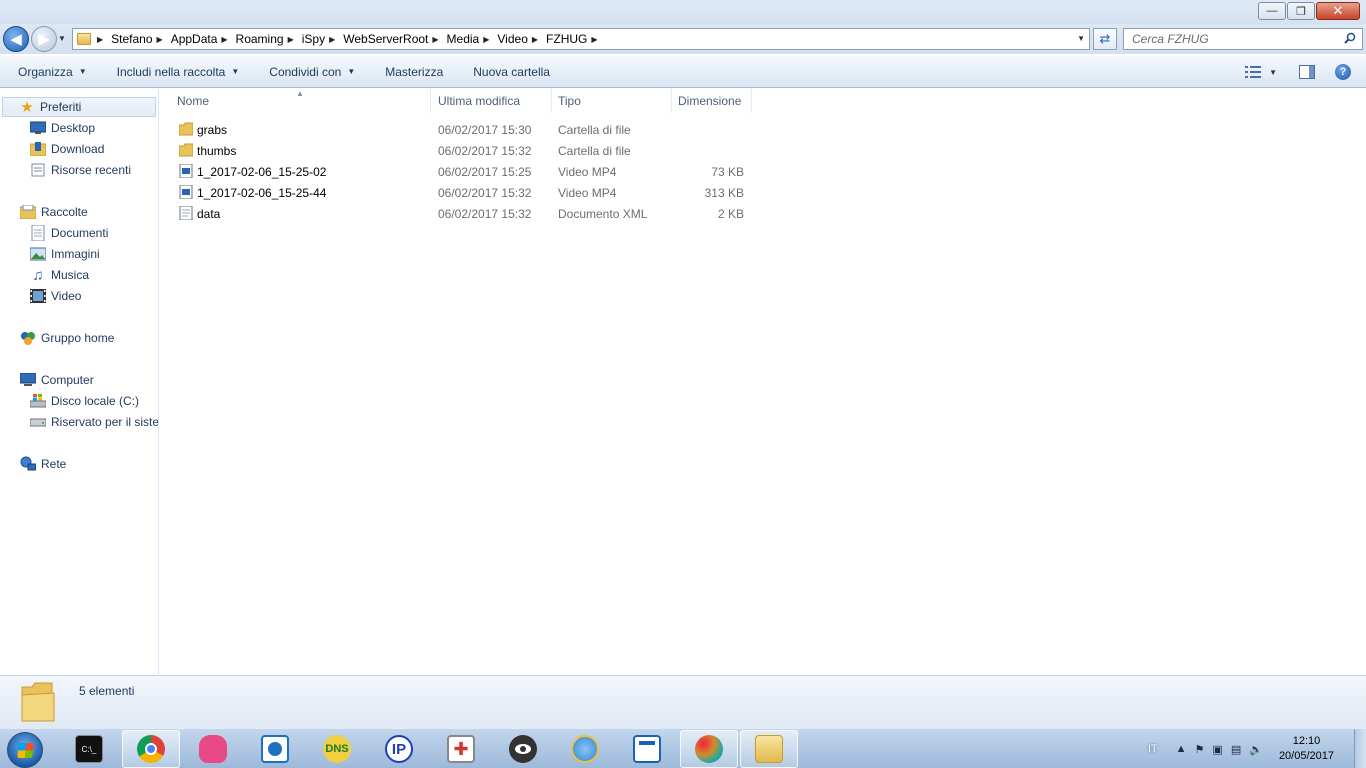 The width and height of the screenshot is (1366, 768). Describe the element at coordinates (575, 39) in the screenshot. I see `breadcrumb-item: FZHUG ▶` at that location.